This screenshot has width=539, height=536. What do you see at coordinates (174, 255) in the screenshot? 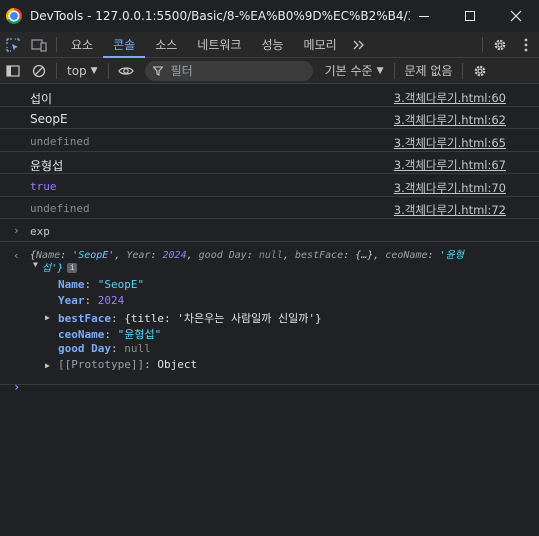
I see `preview-value: 2024` at bounding box center [174, 255].